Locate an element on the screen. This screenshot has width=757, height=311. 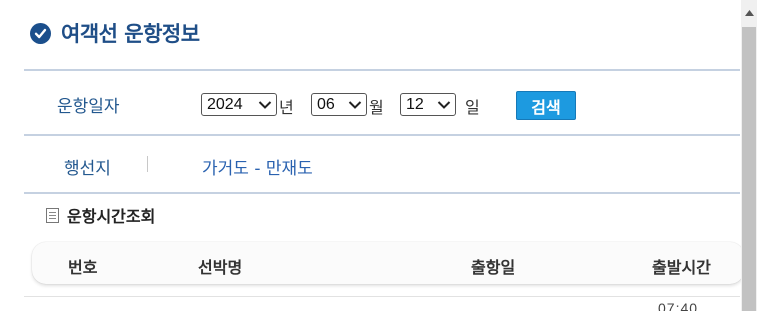
page-header: 여객선 운항정보 is located at coordinates (115, 33).